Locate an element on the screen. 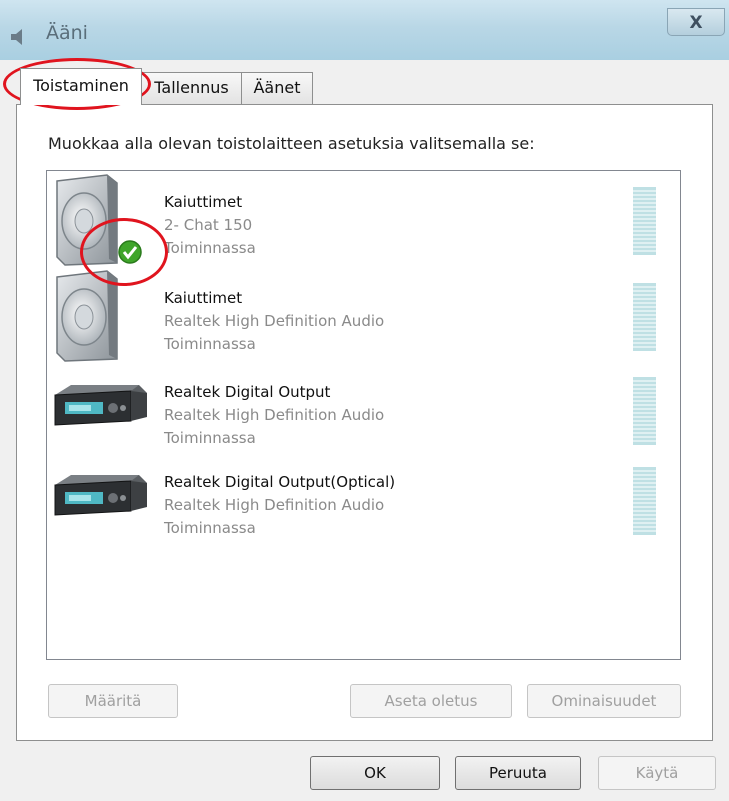 The width and height of the screenshot is (729, 801). cancel-button: Peruuta is located at coordinates (518, 773).